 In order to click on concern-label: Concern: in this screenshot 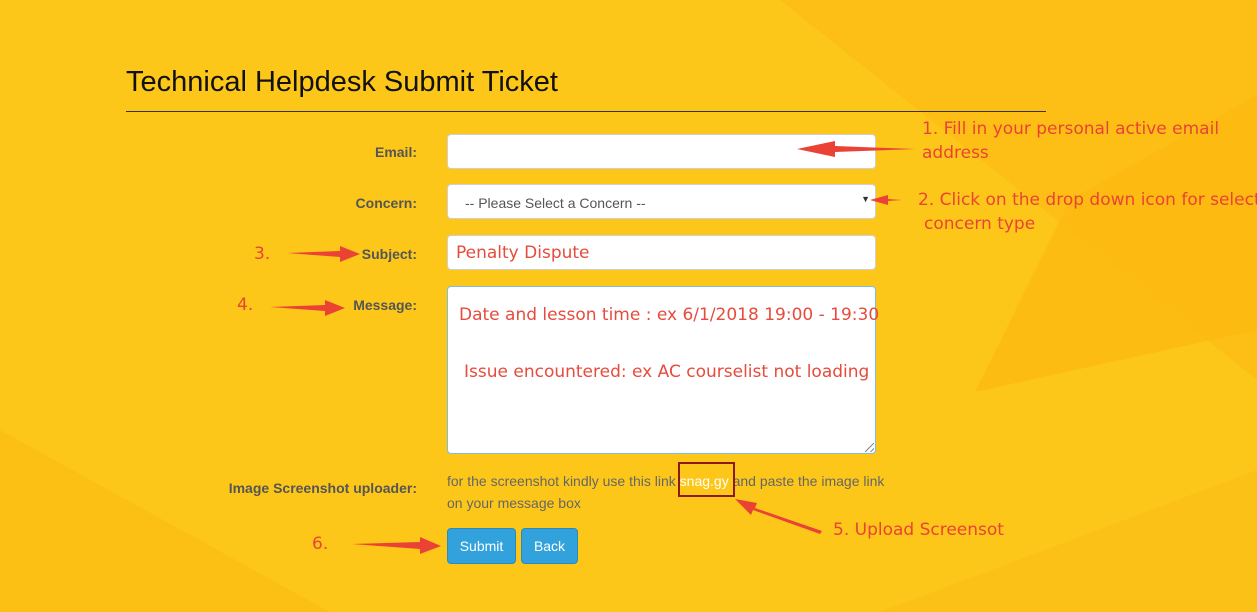, I will do `click(386, 203)`.